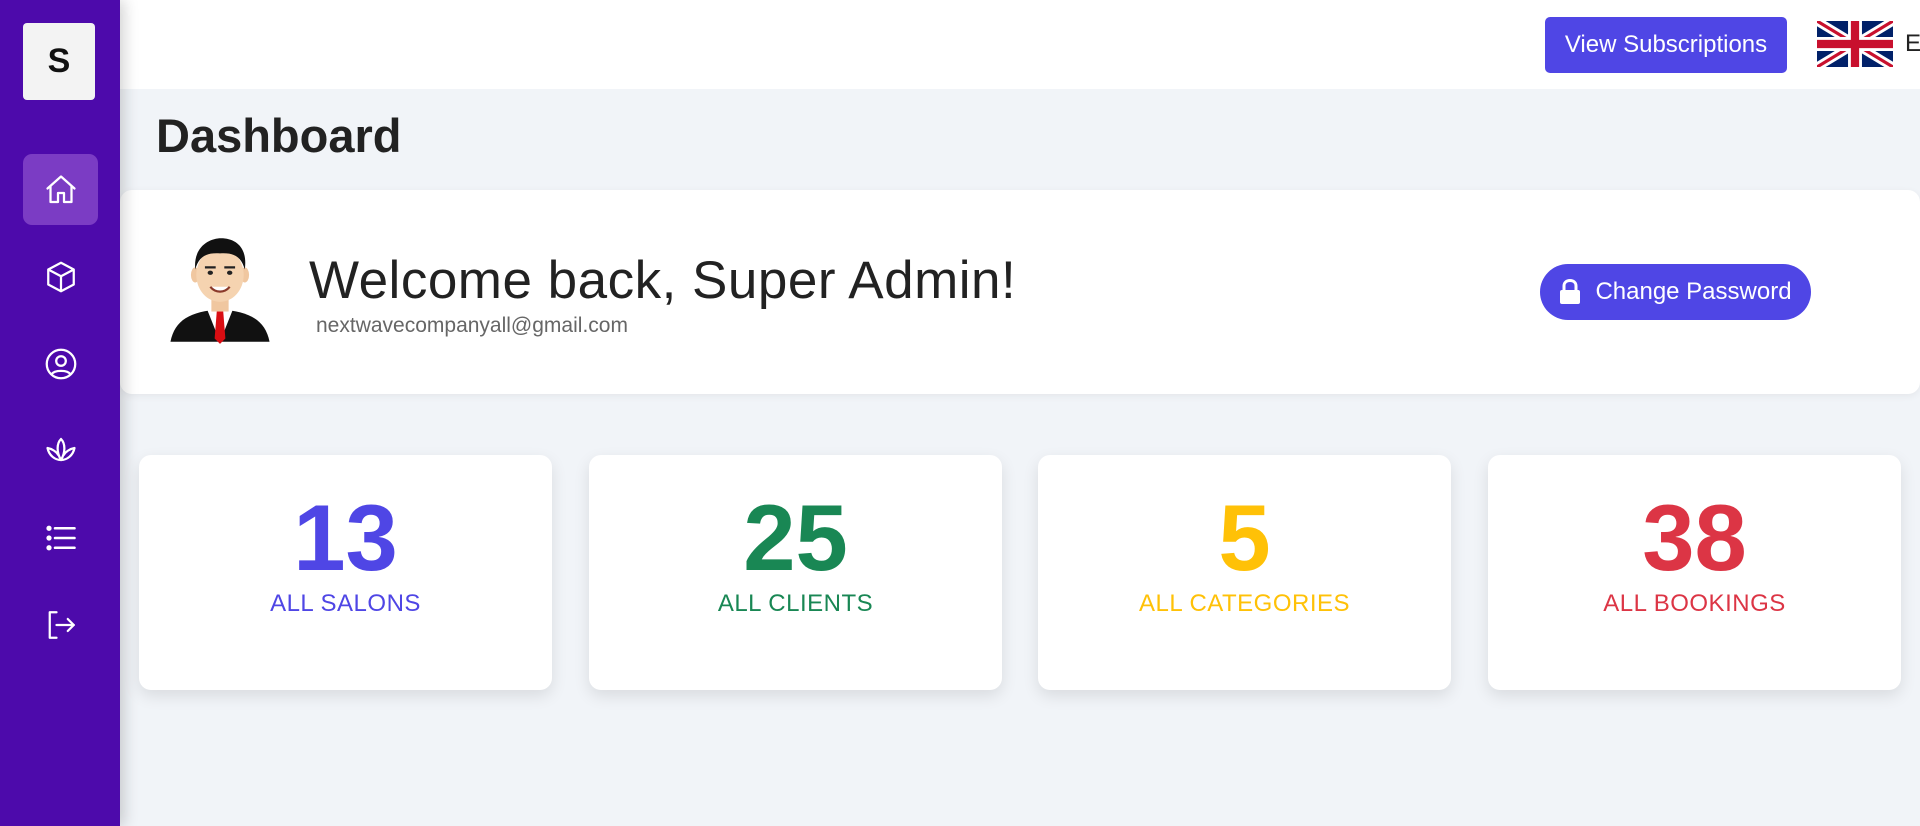 The height and width of the screenshot is (826, 1920). Describe the element at coordinates (1694, 603) in the screenshot. I see `stat-label: ALL BOOKINGS` at that location.